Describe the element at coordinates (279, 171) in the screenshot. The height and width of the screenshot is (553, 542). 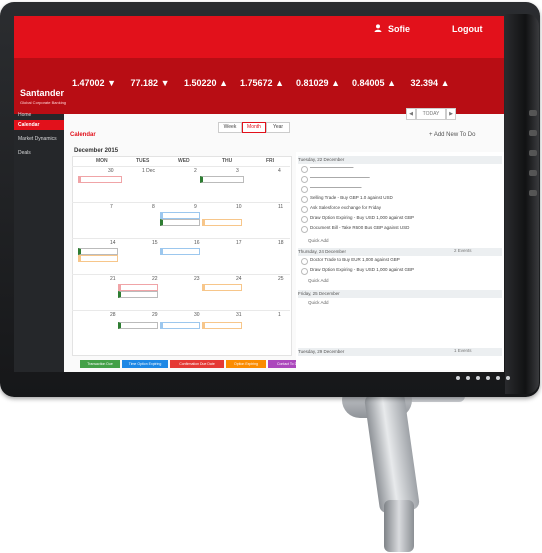
I see `day-number: 4` at that location.